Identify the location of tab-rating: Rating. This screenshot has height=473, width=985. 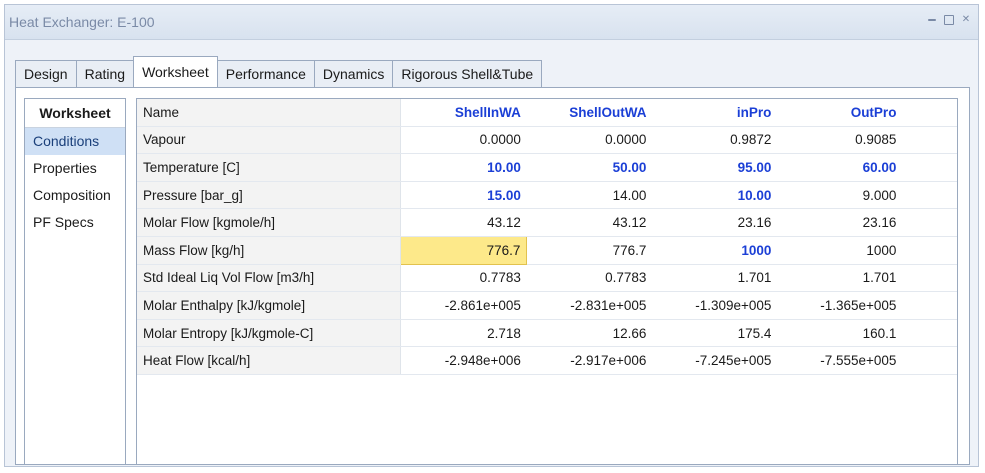
(105, 73).